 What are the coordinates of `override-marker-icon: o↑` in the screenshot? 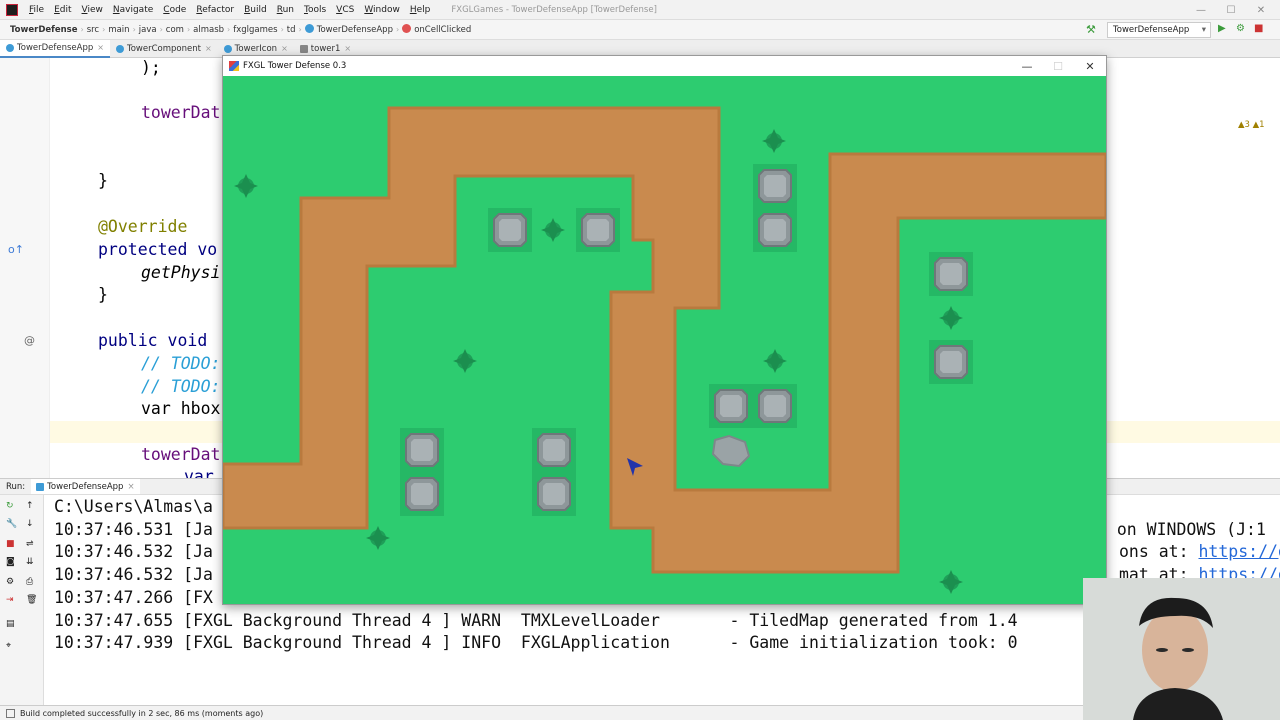 It's located at (16, 249).